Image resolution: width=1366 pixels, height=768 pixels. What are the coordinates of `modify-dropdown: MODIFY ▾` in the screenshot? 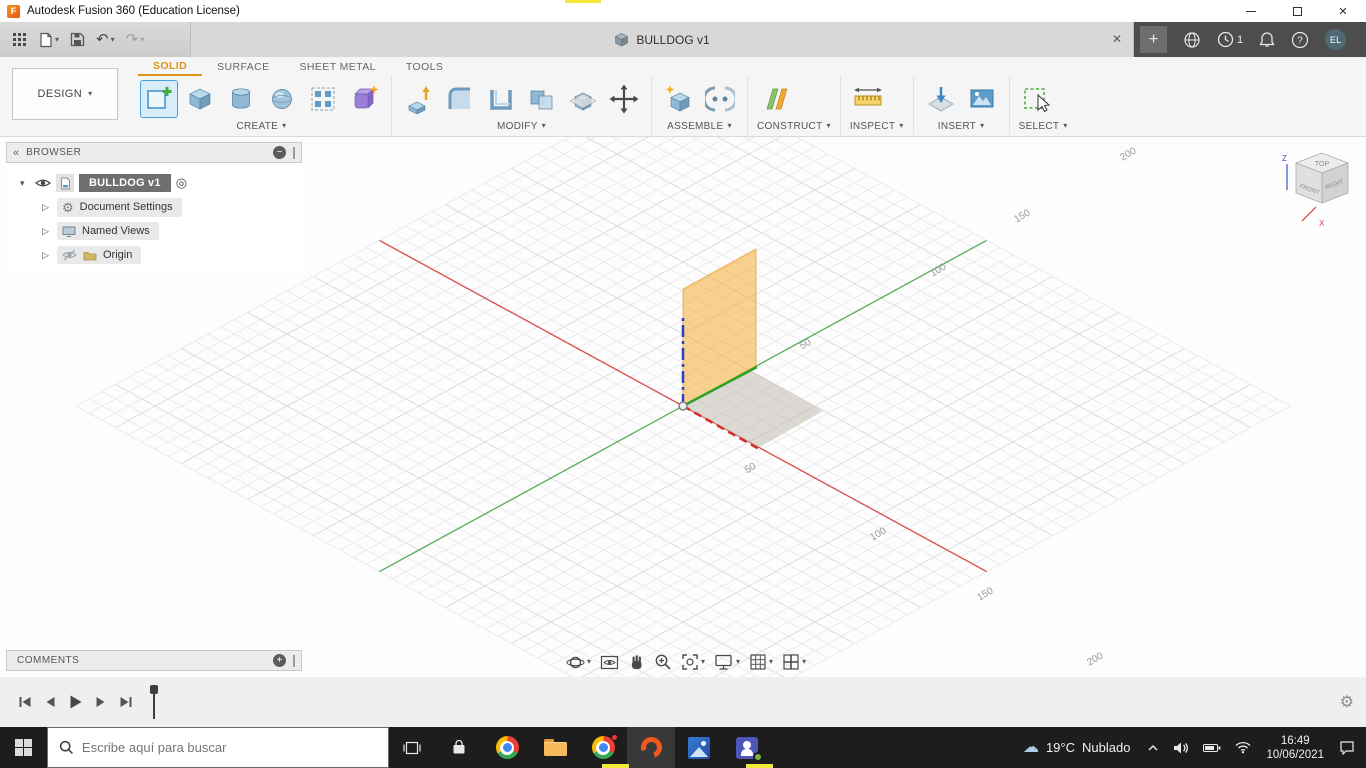 It's located at (521, 126).